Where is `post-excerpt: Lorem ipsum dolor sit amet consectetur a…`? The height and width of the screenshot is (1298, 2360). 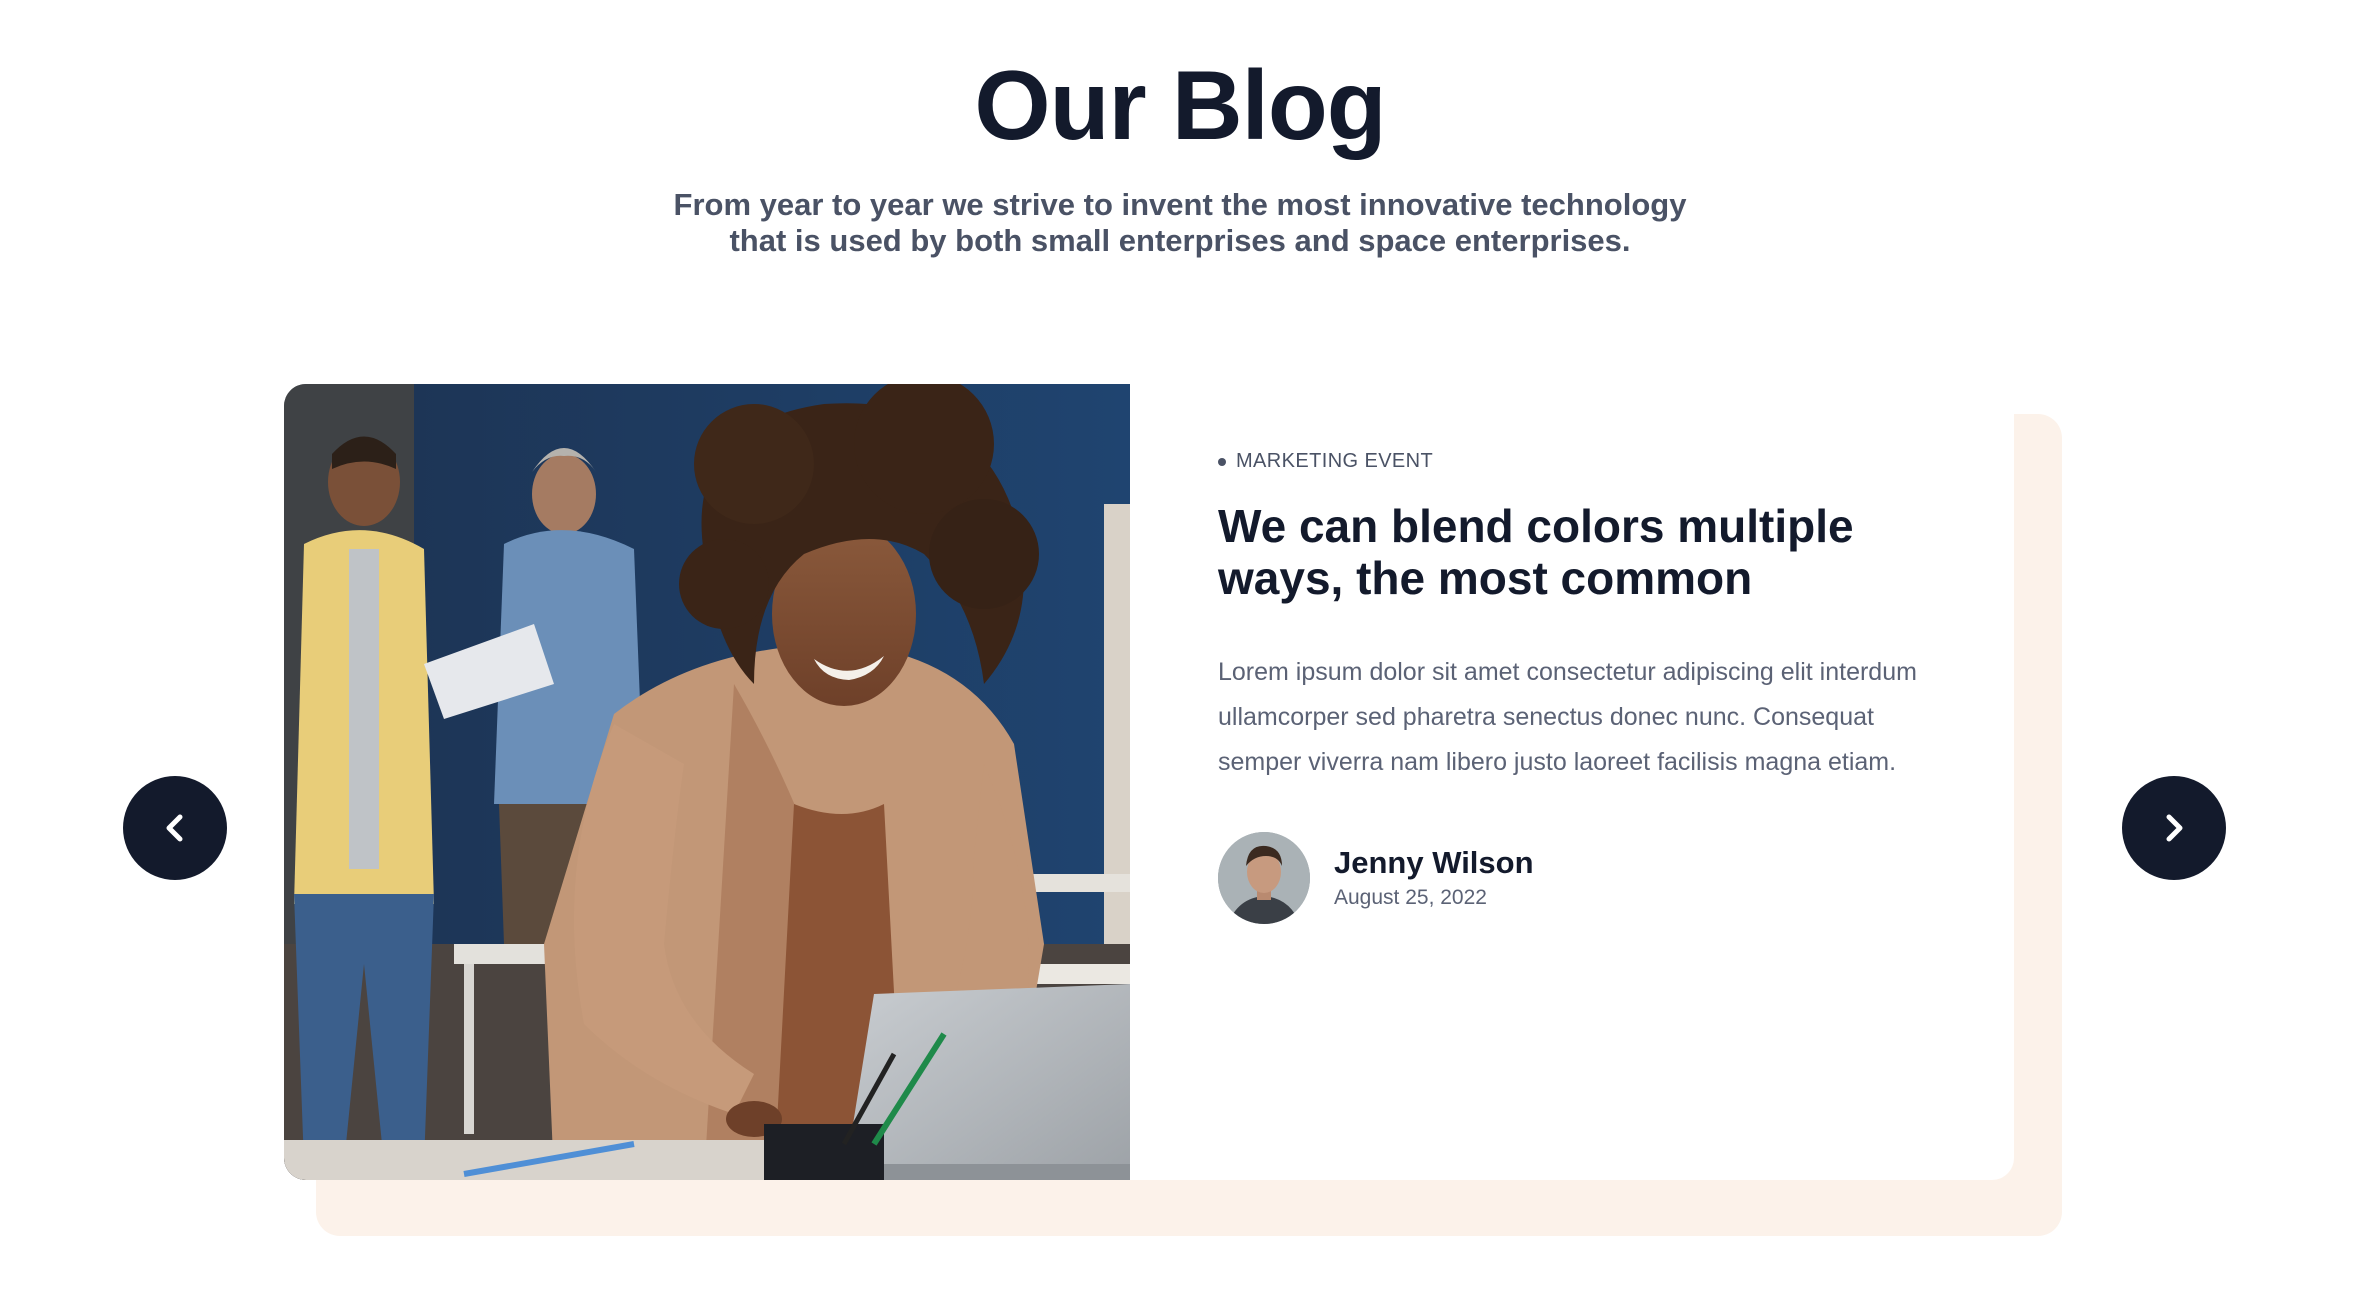
post-excerpt: Lorem ipsum dolor sit amet consectetur a… is located at coordinates (1567, 717).